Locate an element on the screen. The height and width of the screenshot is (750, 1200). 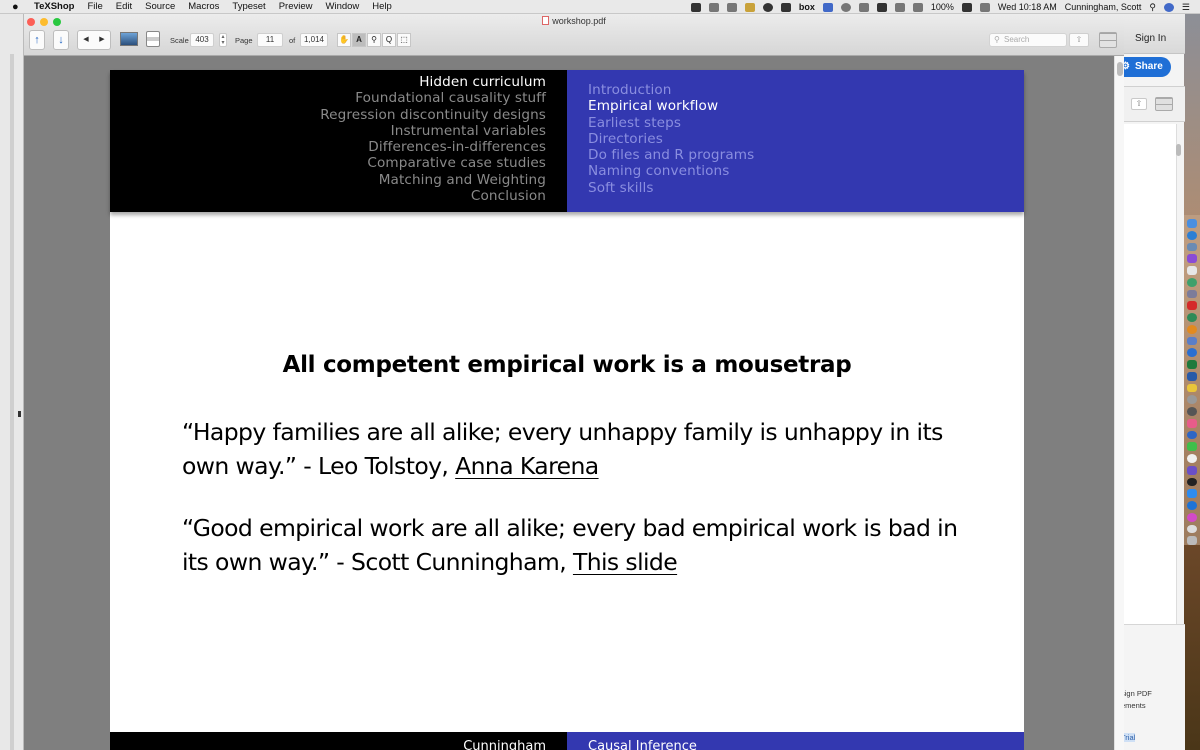
search-input: ⚲ Search is located at coordinates (1028, 40).